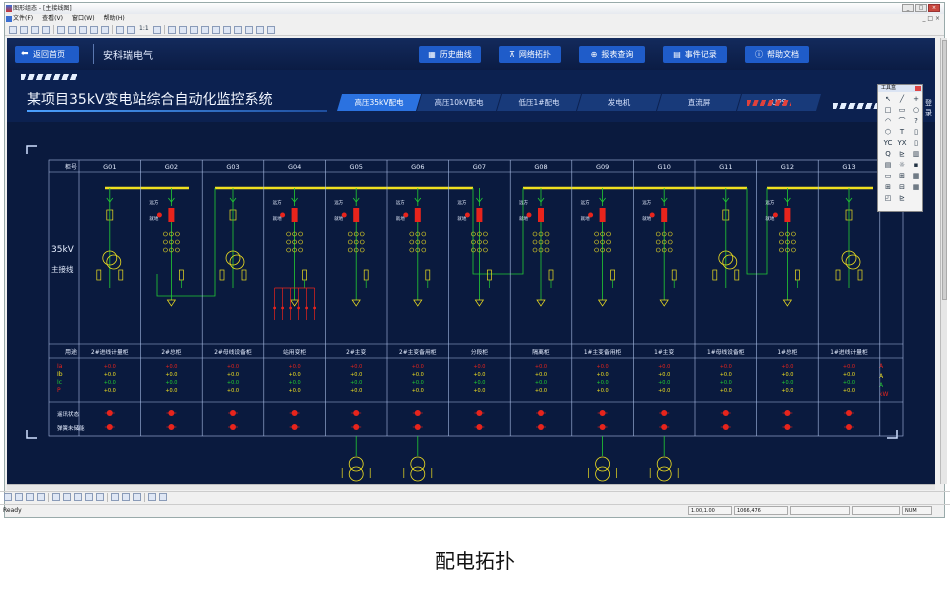  I want to click on align-right-icon, so click(215, 29).